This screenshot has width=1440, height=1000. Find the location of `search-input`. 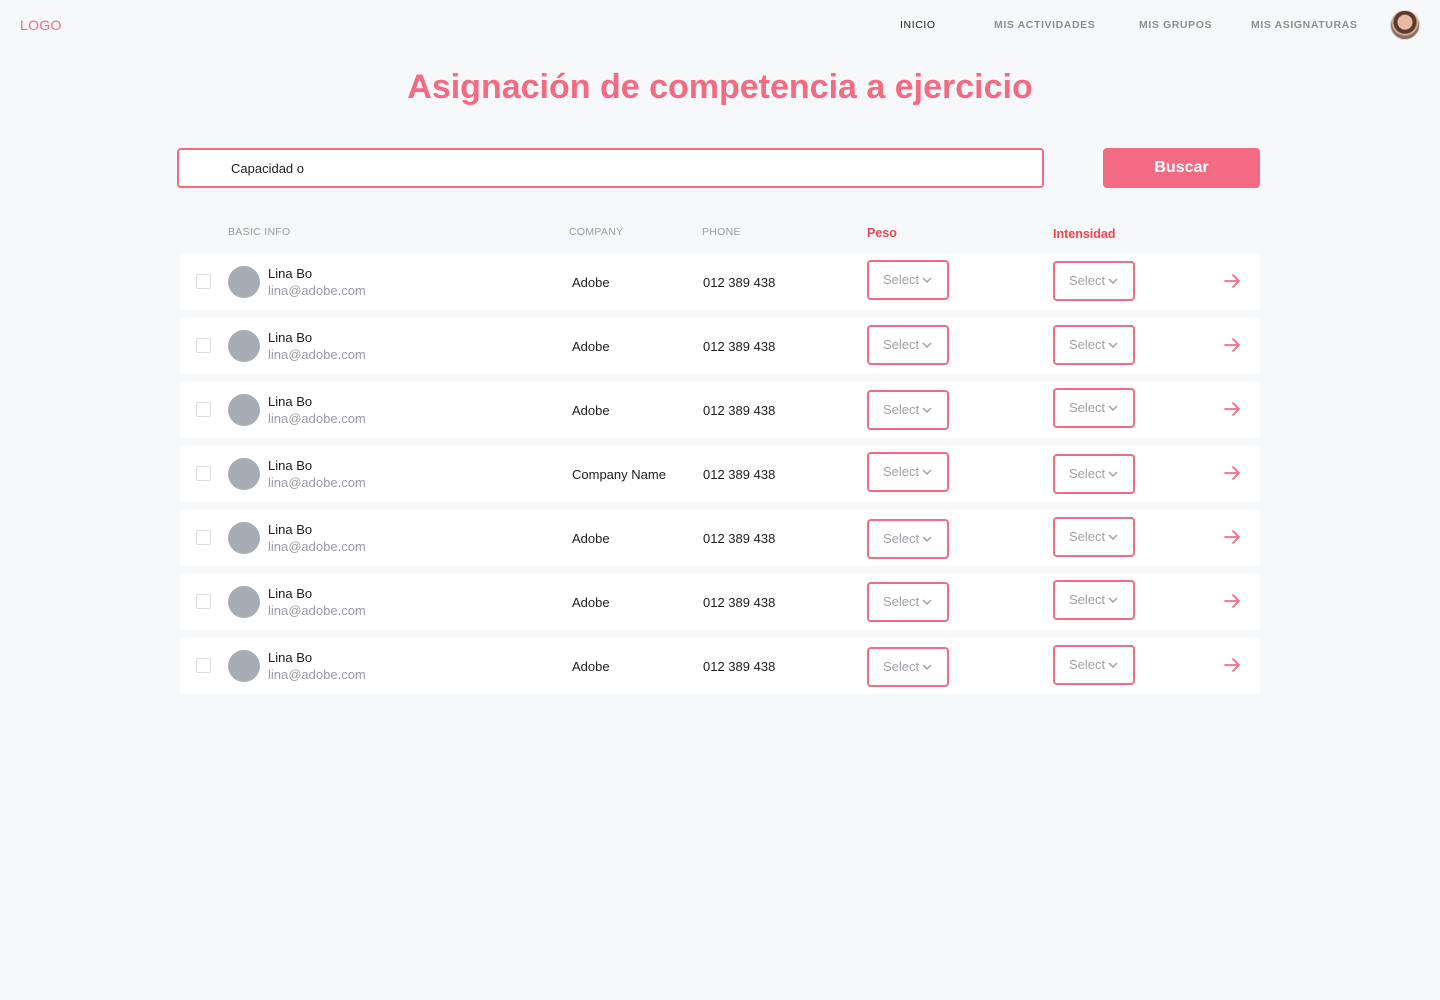

search-input is located at coordinates (610, 168).